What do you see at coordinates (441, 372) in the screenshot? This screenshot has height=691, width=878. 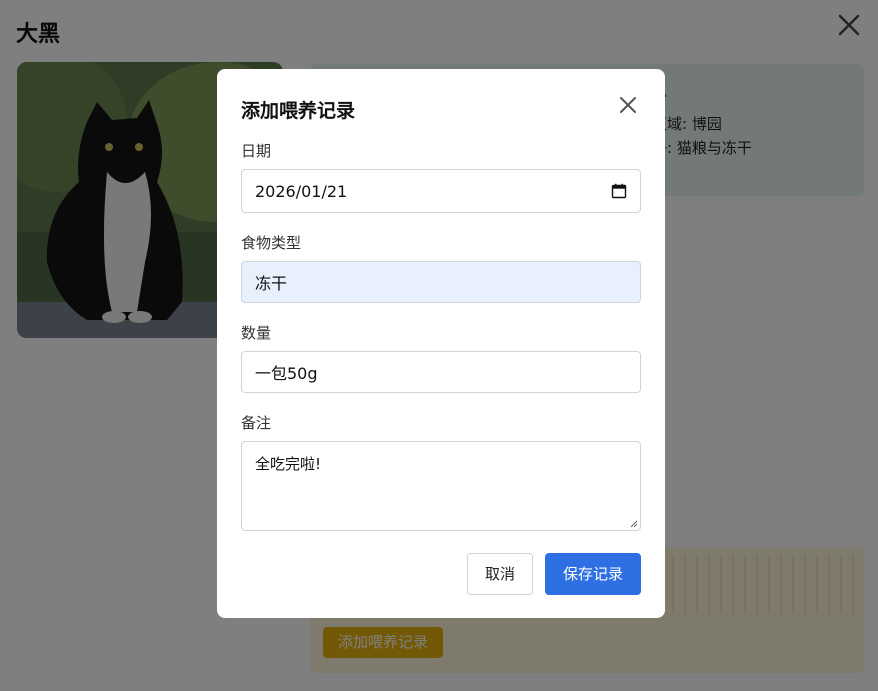 I see `amount-input: 一包50g` at bounding box center [441, 372].